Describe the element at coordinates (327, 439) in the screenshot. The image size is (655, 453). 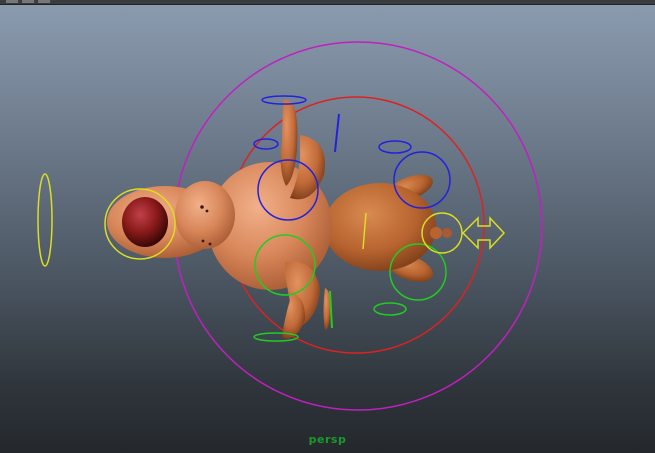
I see `camera-label: persp` at that location.